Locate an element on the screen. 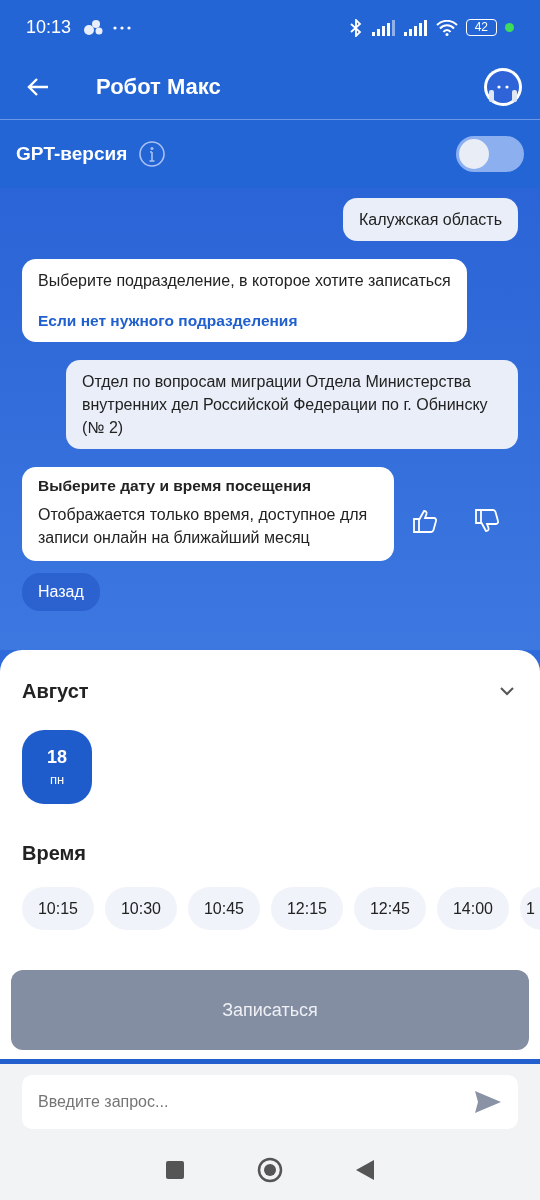 The height and width of the screenshot is (1200, 540). user-message: Калужская область is located at coordinates (430, 219).